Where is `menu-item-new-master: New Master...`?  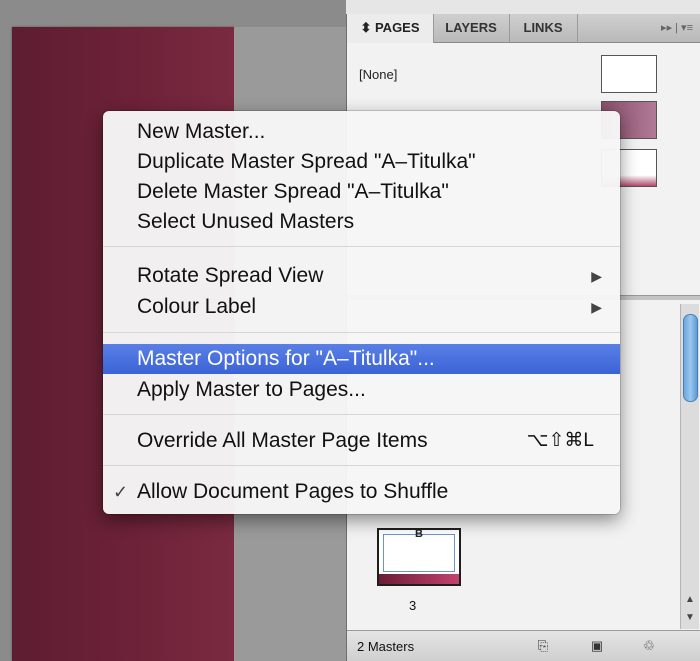
menu-item-new-master: New Master... is located at coordinates (361, 132).